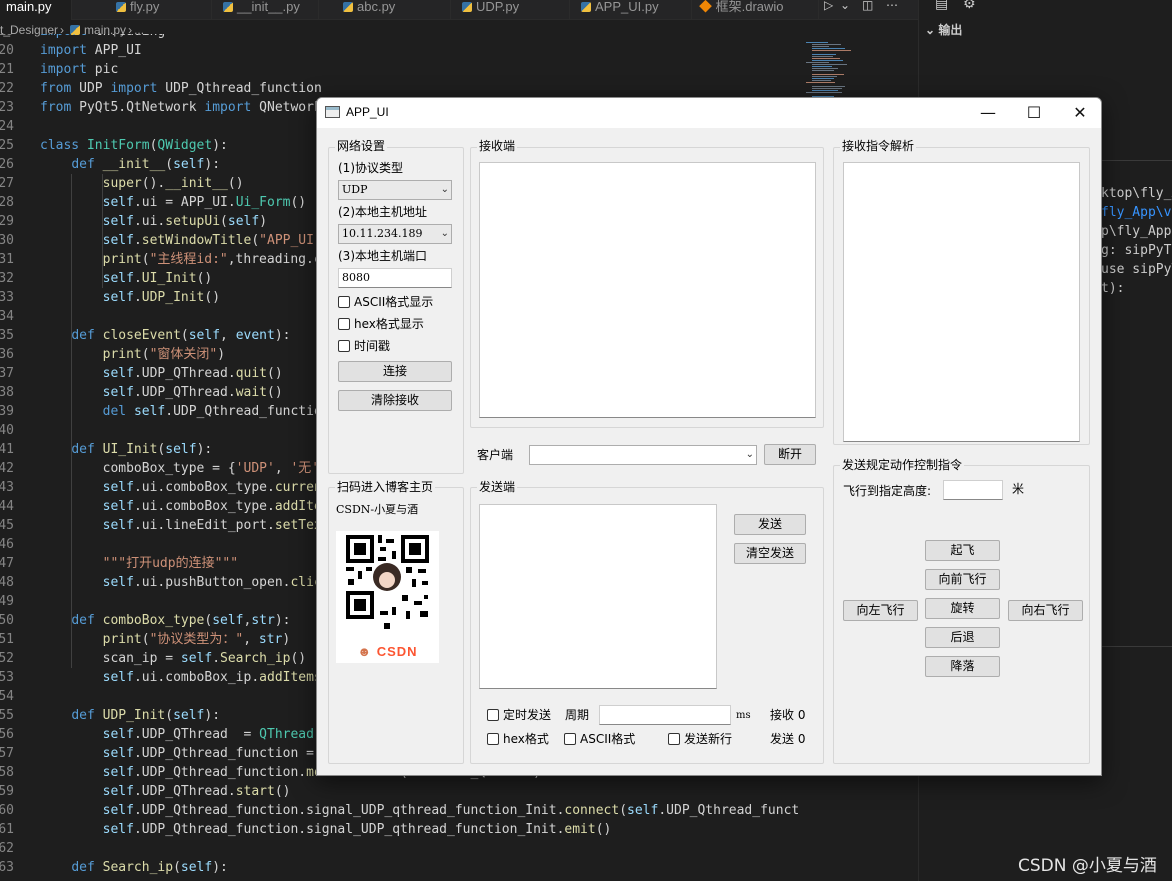 This screenshot has width=1172, height=881. What do you see at coordinates (631, 10) in the screenshot?
I see `tab-app-ui-py: APP_UI.py` at bounding box center [631, 10].